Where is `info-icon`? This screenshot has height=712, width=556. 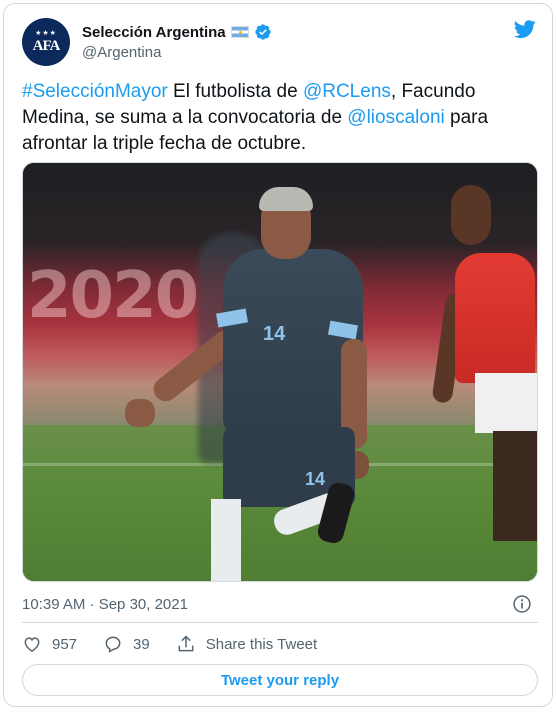
info-icon is located at coordinates (522, 604).